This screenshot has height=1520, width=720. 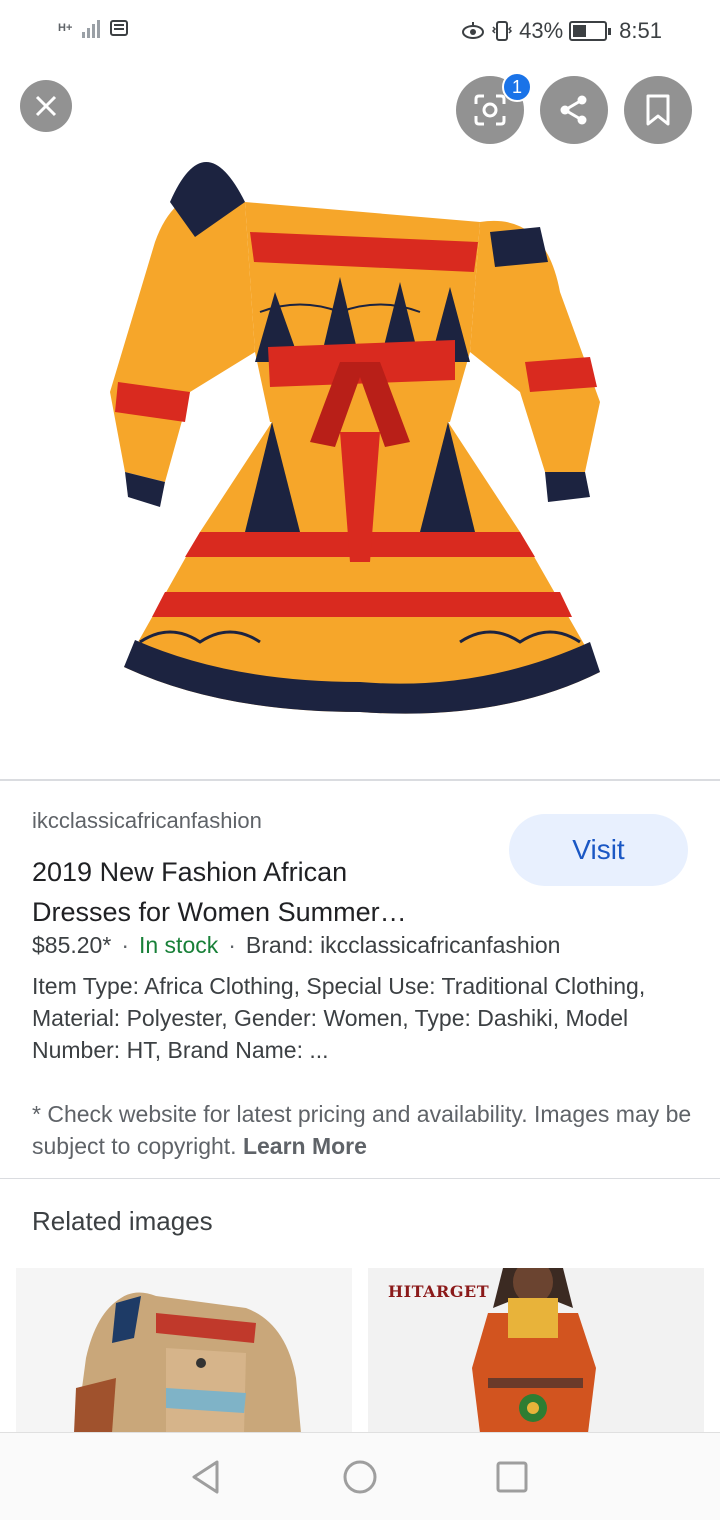 I want to click on divider-related, so click(x=360, y=1178).